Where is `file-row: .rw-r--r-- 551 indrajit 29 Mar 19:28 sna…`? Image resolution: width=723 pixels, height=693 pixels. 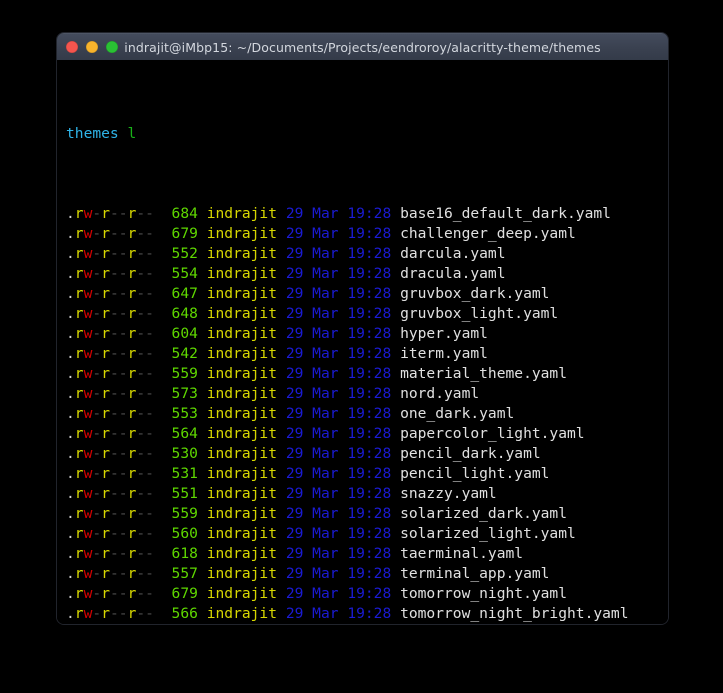
file-row: .rw-r--r-- 551 indrajit 29 Mar 19:28 sna… is located at coordinates (362, 494).